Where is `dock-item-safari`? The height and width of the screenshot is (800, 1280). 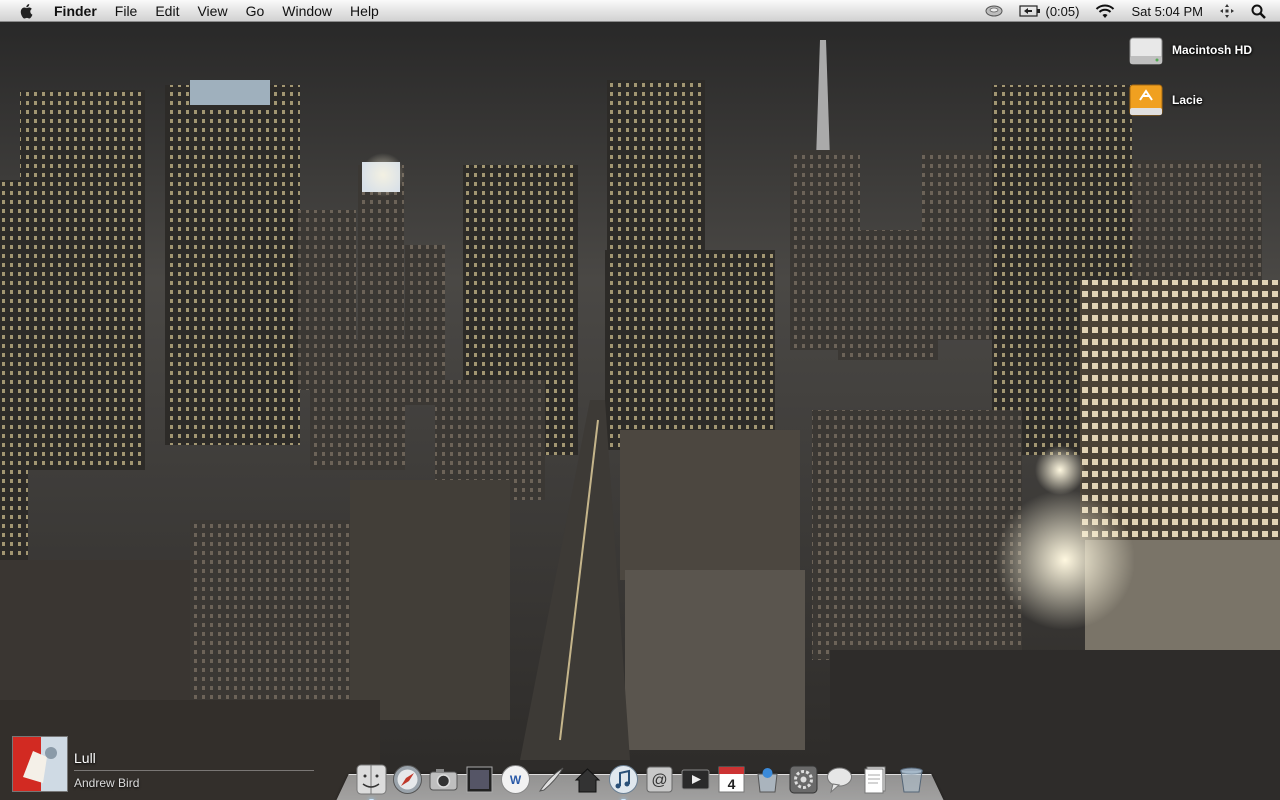
dock-item-safari is located at coordinates (407, 779).